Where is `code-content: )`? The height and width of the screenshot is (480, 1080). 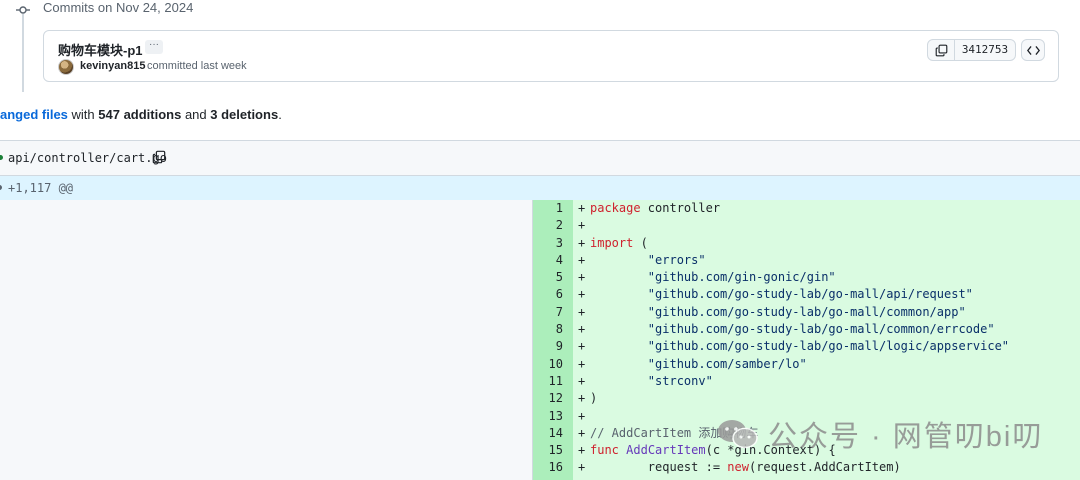
code-content: ) is located at coordinates (593, 398).